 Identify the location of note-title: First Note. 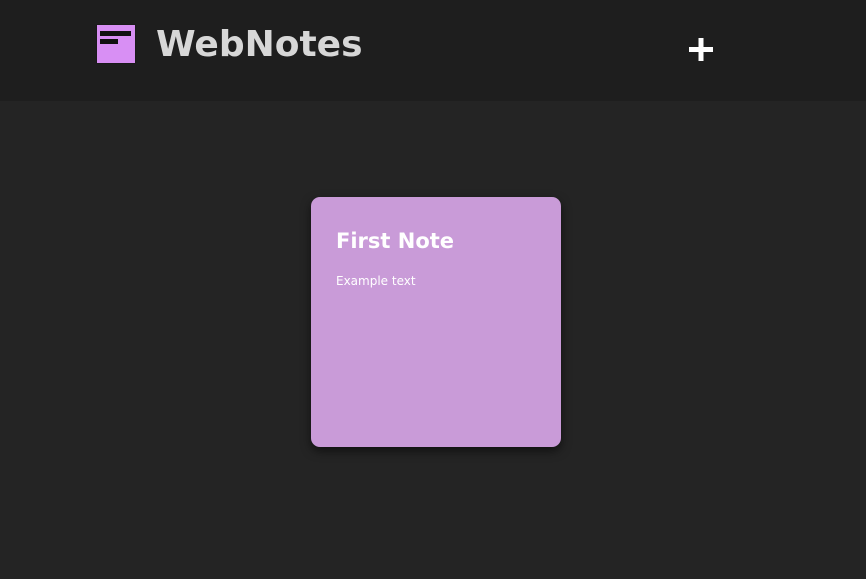
(395, 241).